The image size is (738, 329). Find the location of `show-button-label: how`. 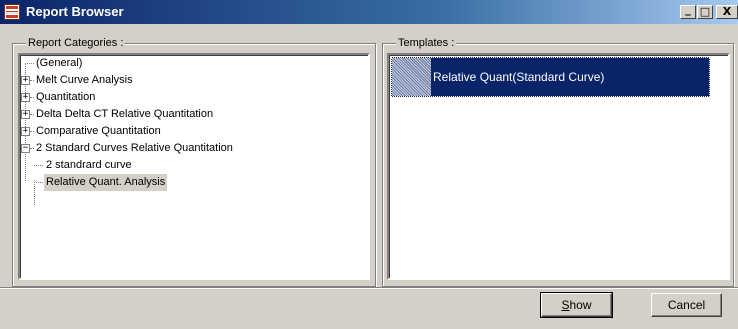

show-button-label: how is located at coordinates (580, 305).